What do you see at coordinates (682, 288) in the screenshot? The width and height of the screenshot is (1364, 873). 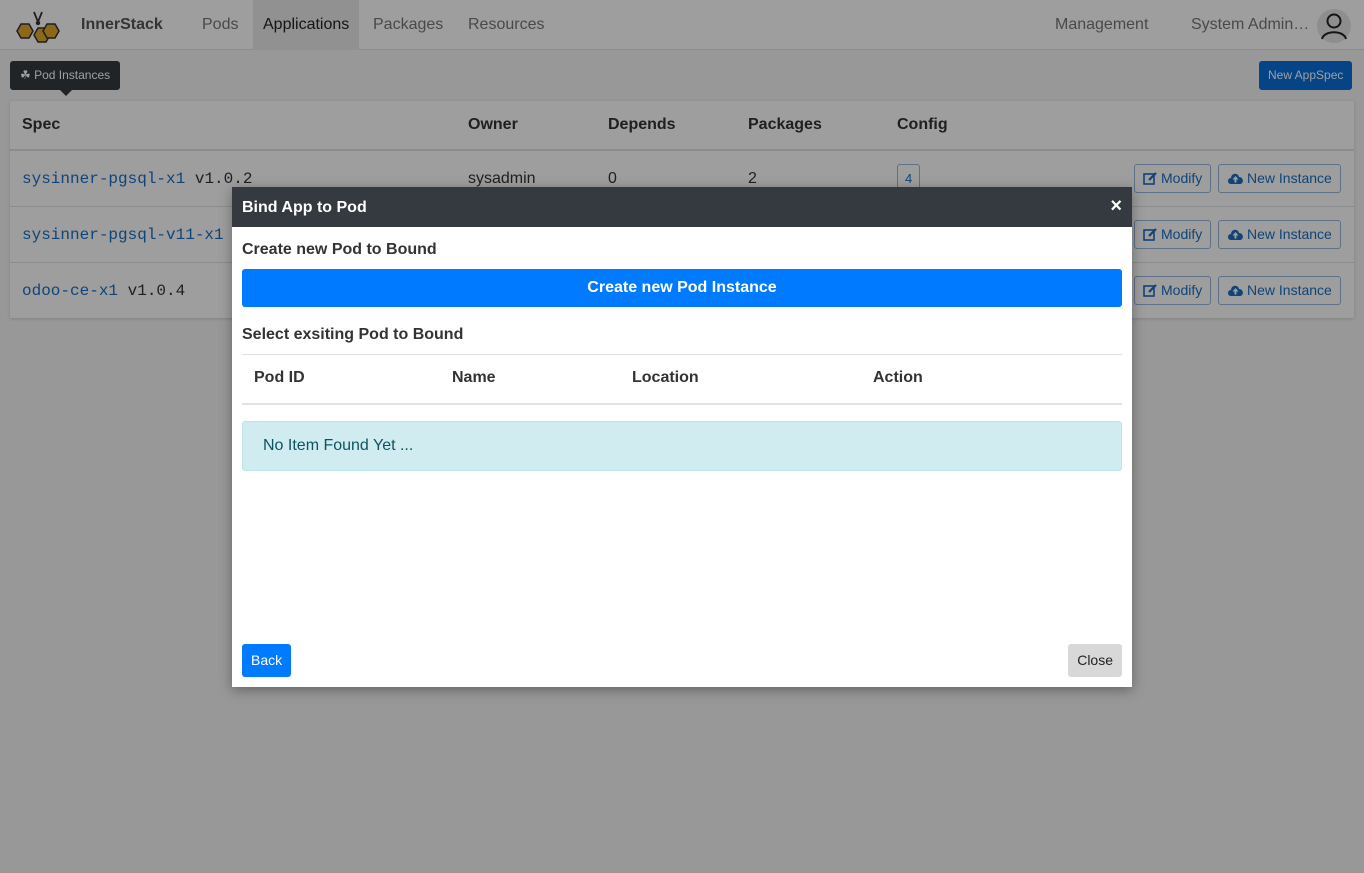 I see `create-pod-instance-button: Create new Pod Instance` at bounding box center [682, 288].